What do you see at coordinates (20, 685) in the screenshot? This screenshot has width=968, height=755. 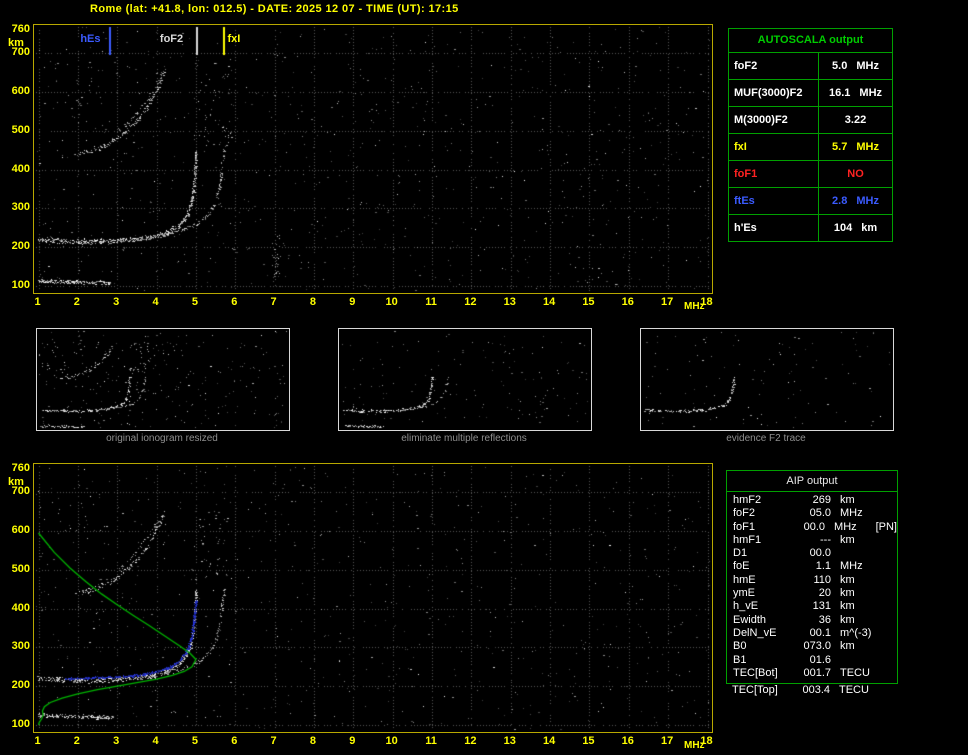 I see `y-axis-tick: 200` at bounding box center [20, 685].